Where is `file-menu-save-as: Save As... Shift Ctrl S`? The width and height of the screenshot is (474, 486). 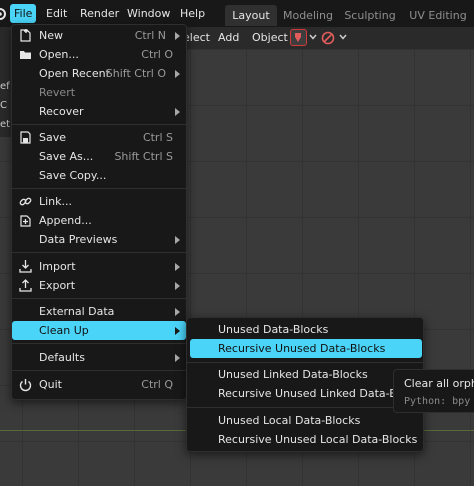
file-menu-save-as: Save As... Shift Ctrl S is located at coordinates (99, 156).